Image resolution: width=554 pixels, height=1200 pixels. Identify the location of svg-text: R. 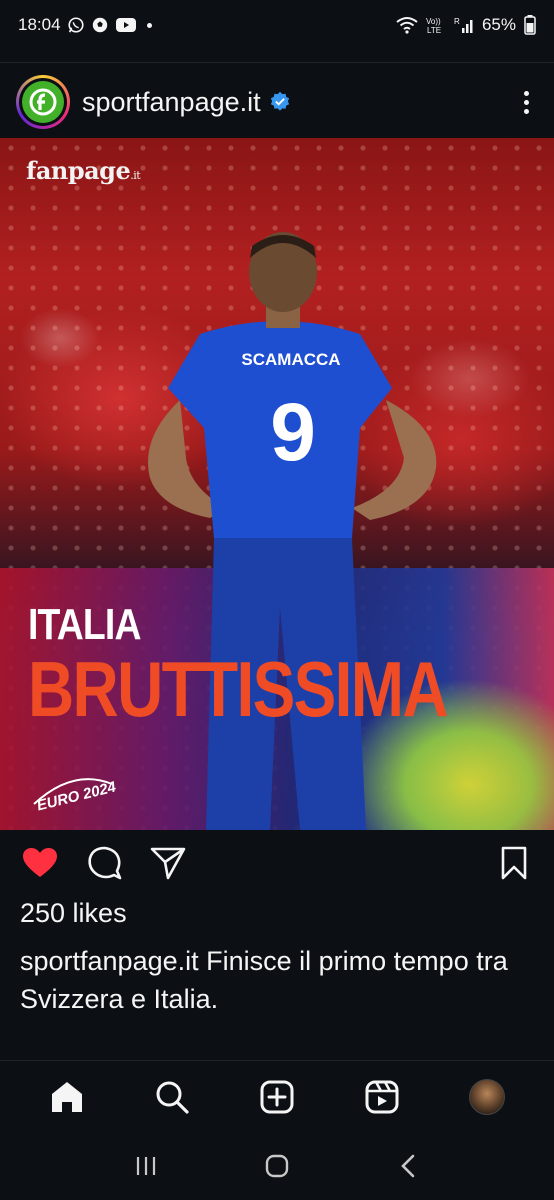
(457, 21).